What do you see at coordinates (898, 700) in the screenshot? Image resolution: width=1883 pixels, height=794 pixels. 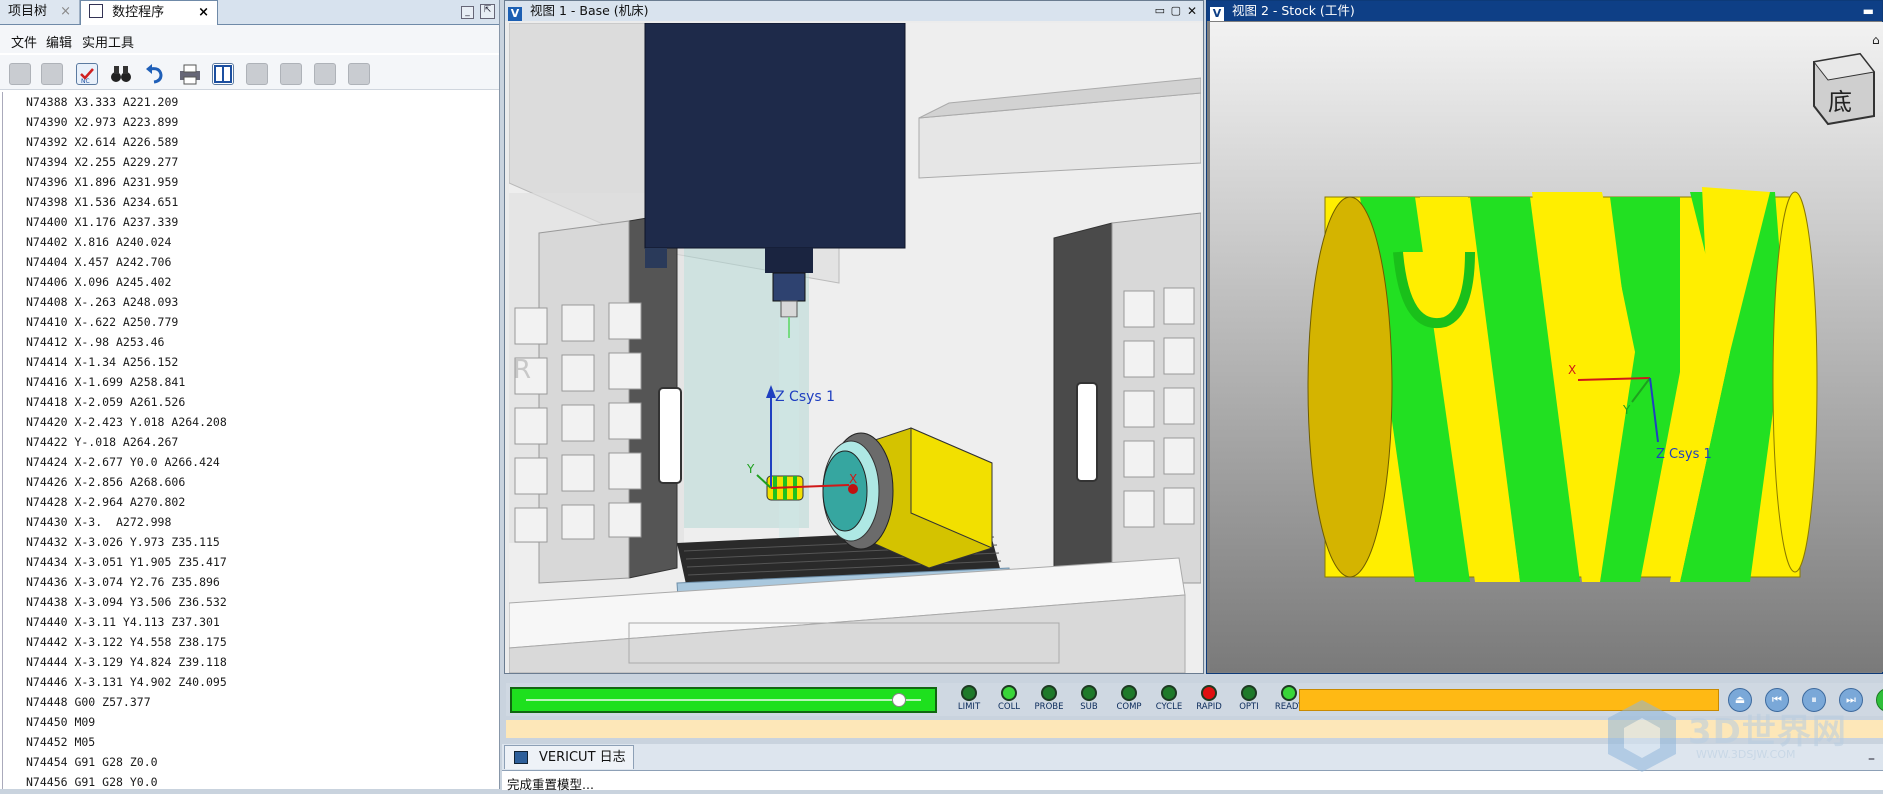 I see `progress-slider-handle` at bounding box center [898, 700].